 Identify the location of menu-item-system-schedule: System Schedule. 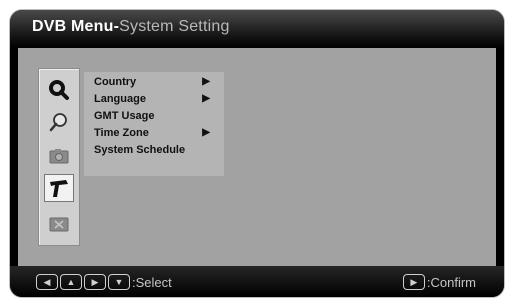
(158, 152).